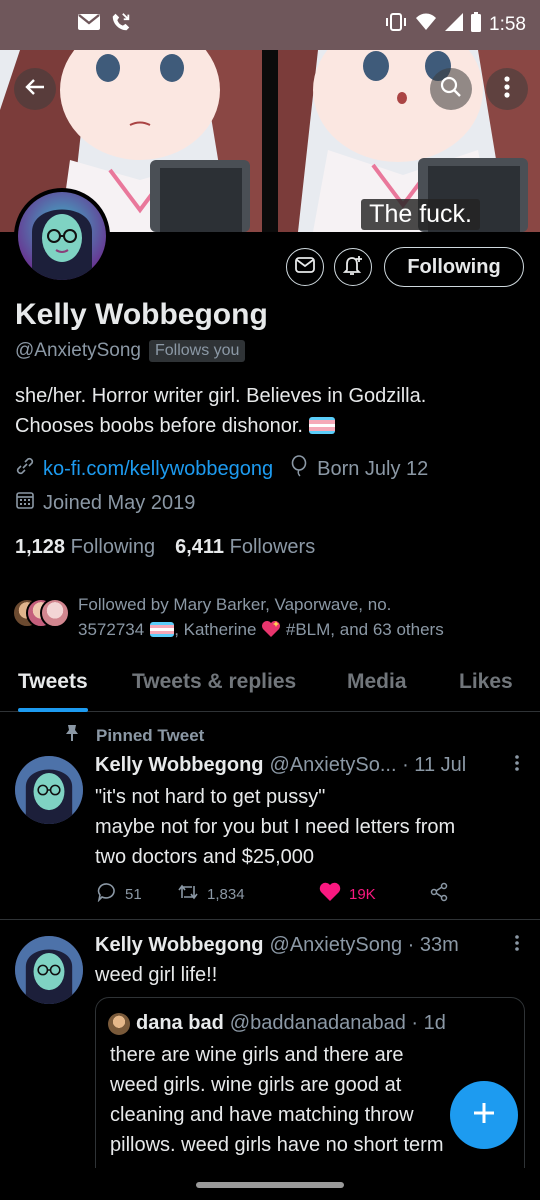 Image resolution: width=540 pixels, height=1200 pixels. Describe the element at coordinates (426, 25) in the screenshot. I see `wifi-icon` at that location.